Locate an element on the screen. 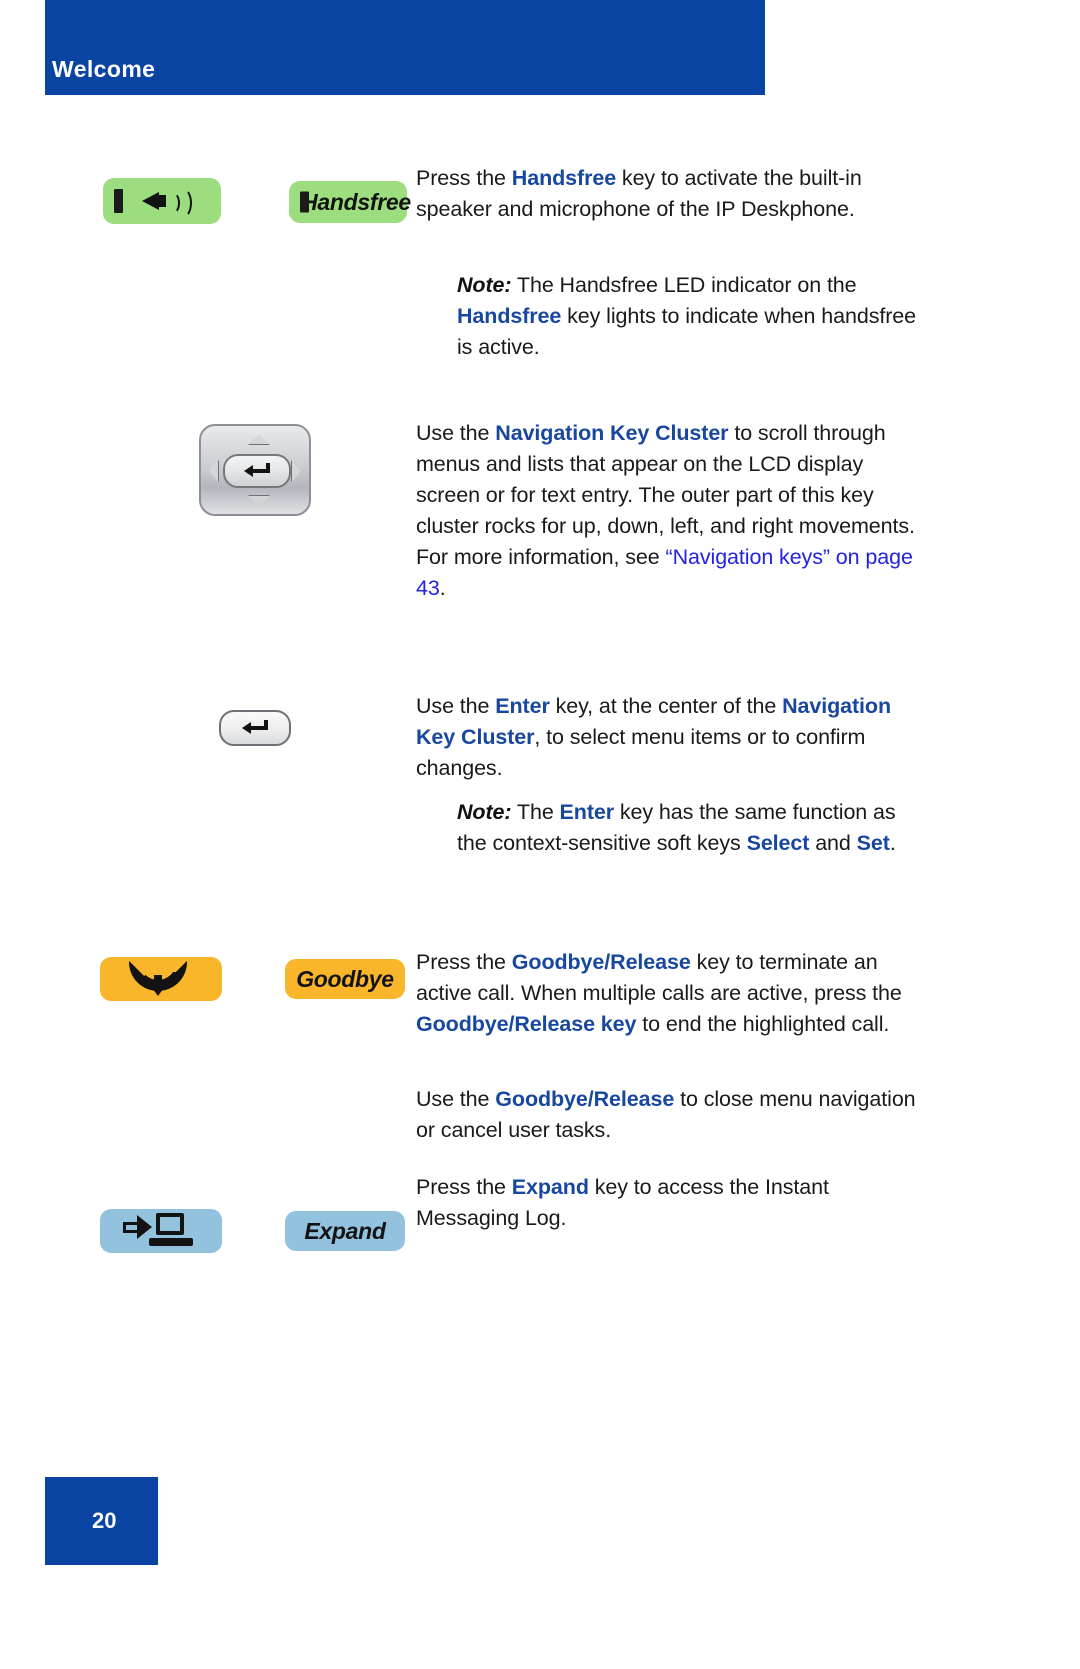  handsfree-keycap-label: Handsfree is located at coordinates (356, 201).